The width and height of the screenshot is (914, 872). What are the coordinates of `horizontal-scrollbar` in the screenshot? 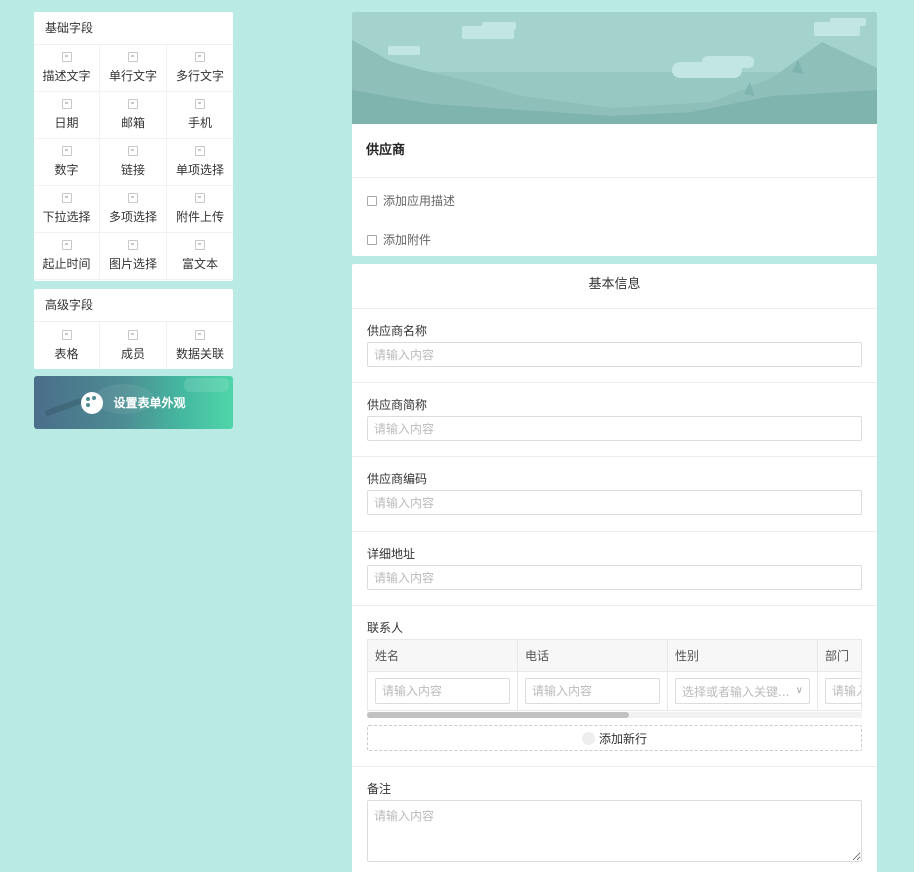 It's located at (614, 715).